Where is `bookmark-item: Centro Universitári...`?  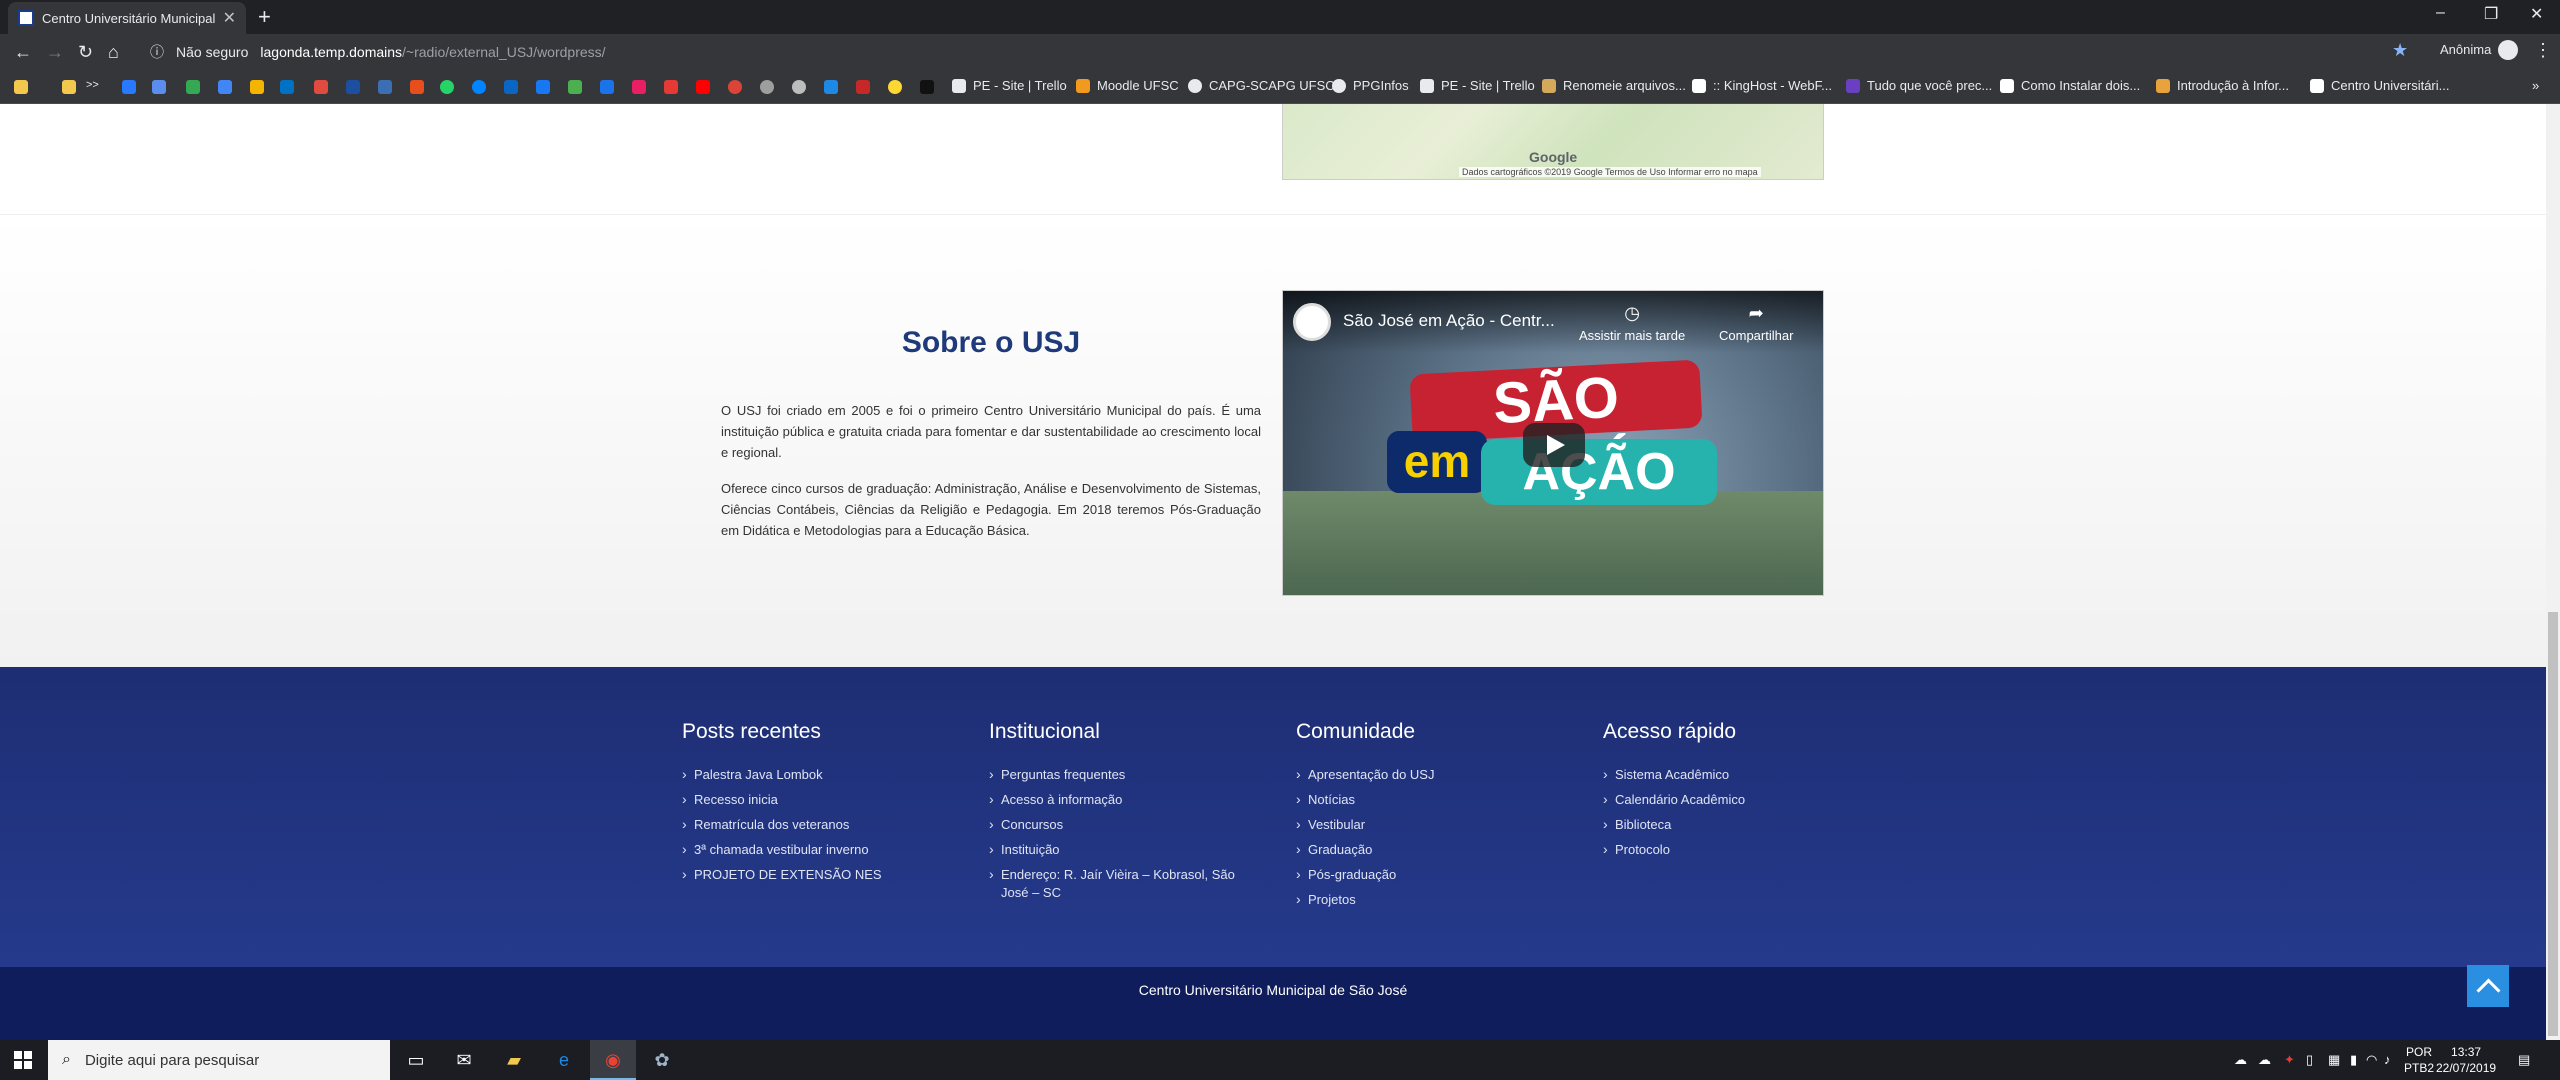 bookmark-item: Centro Universitári... is located at coordinates (2379, 85).